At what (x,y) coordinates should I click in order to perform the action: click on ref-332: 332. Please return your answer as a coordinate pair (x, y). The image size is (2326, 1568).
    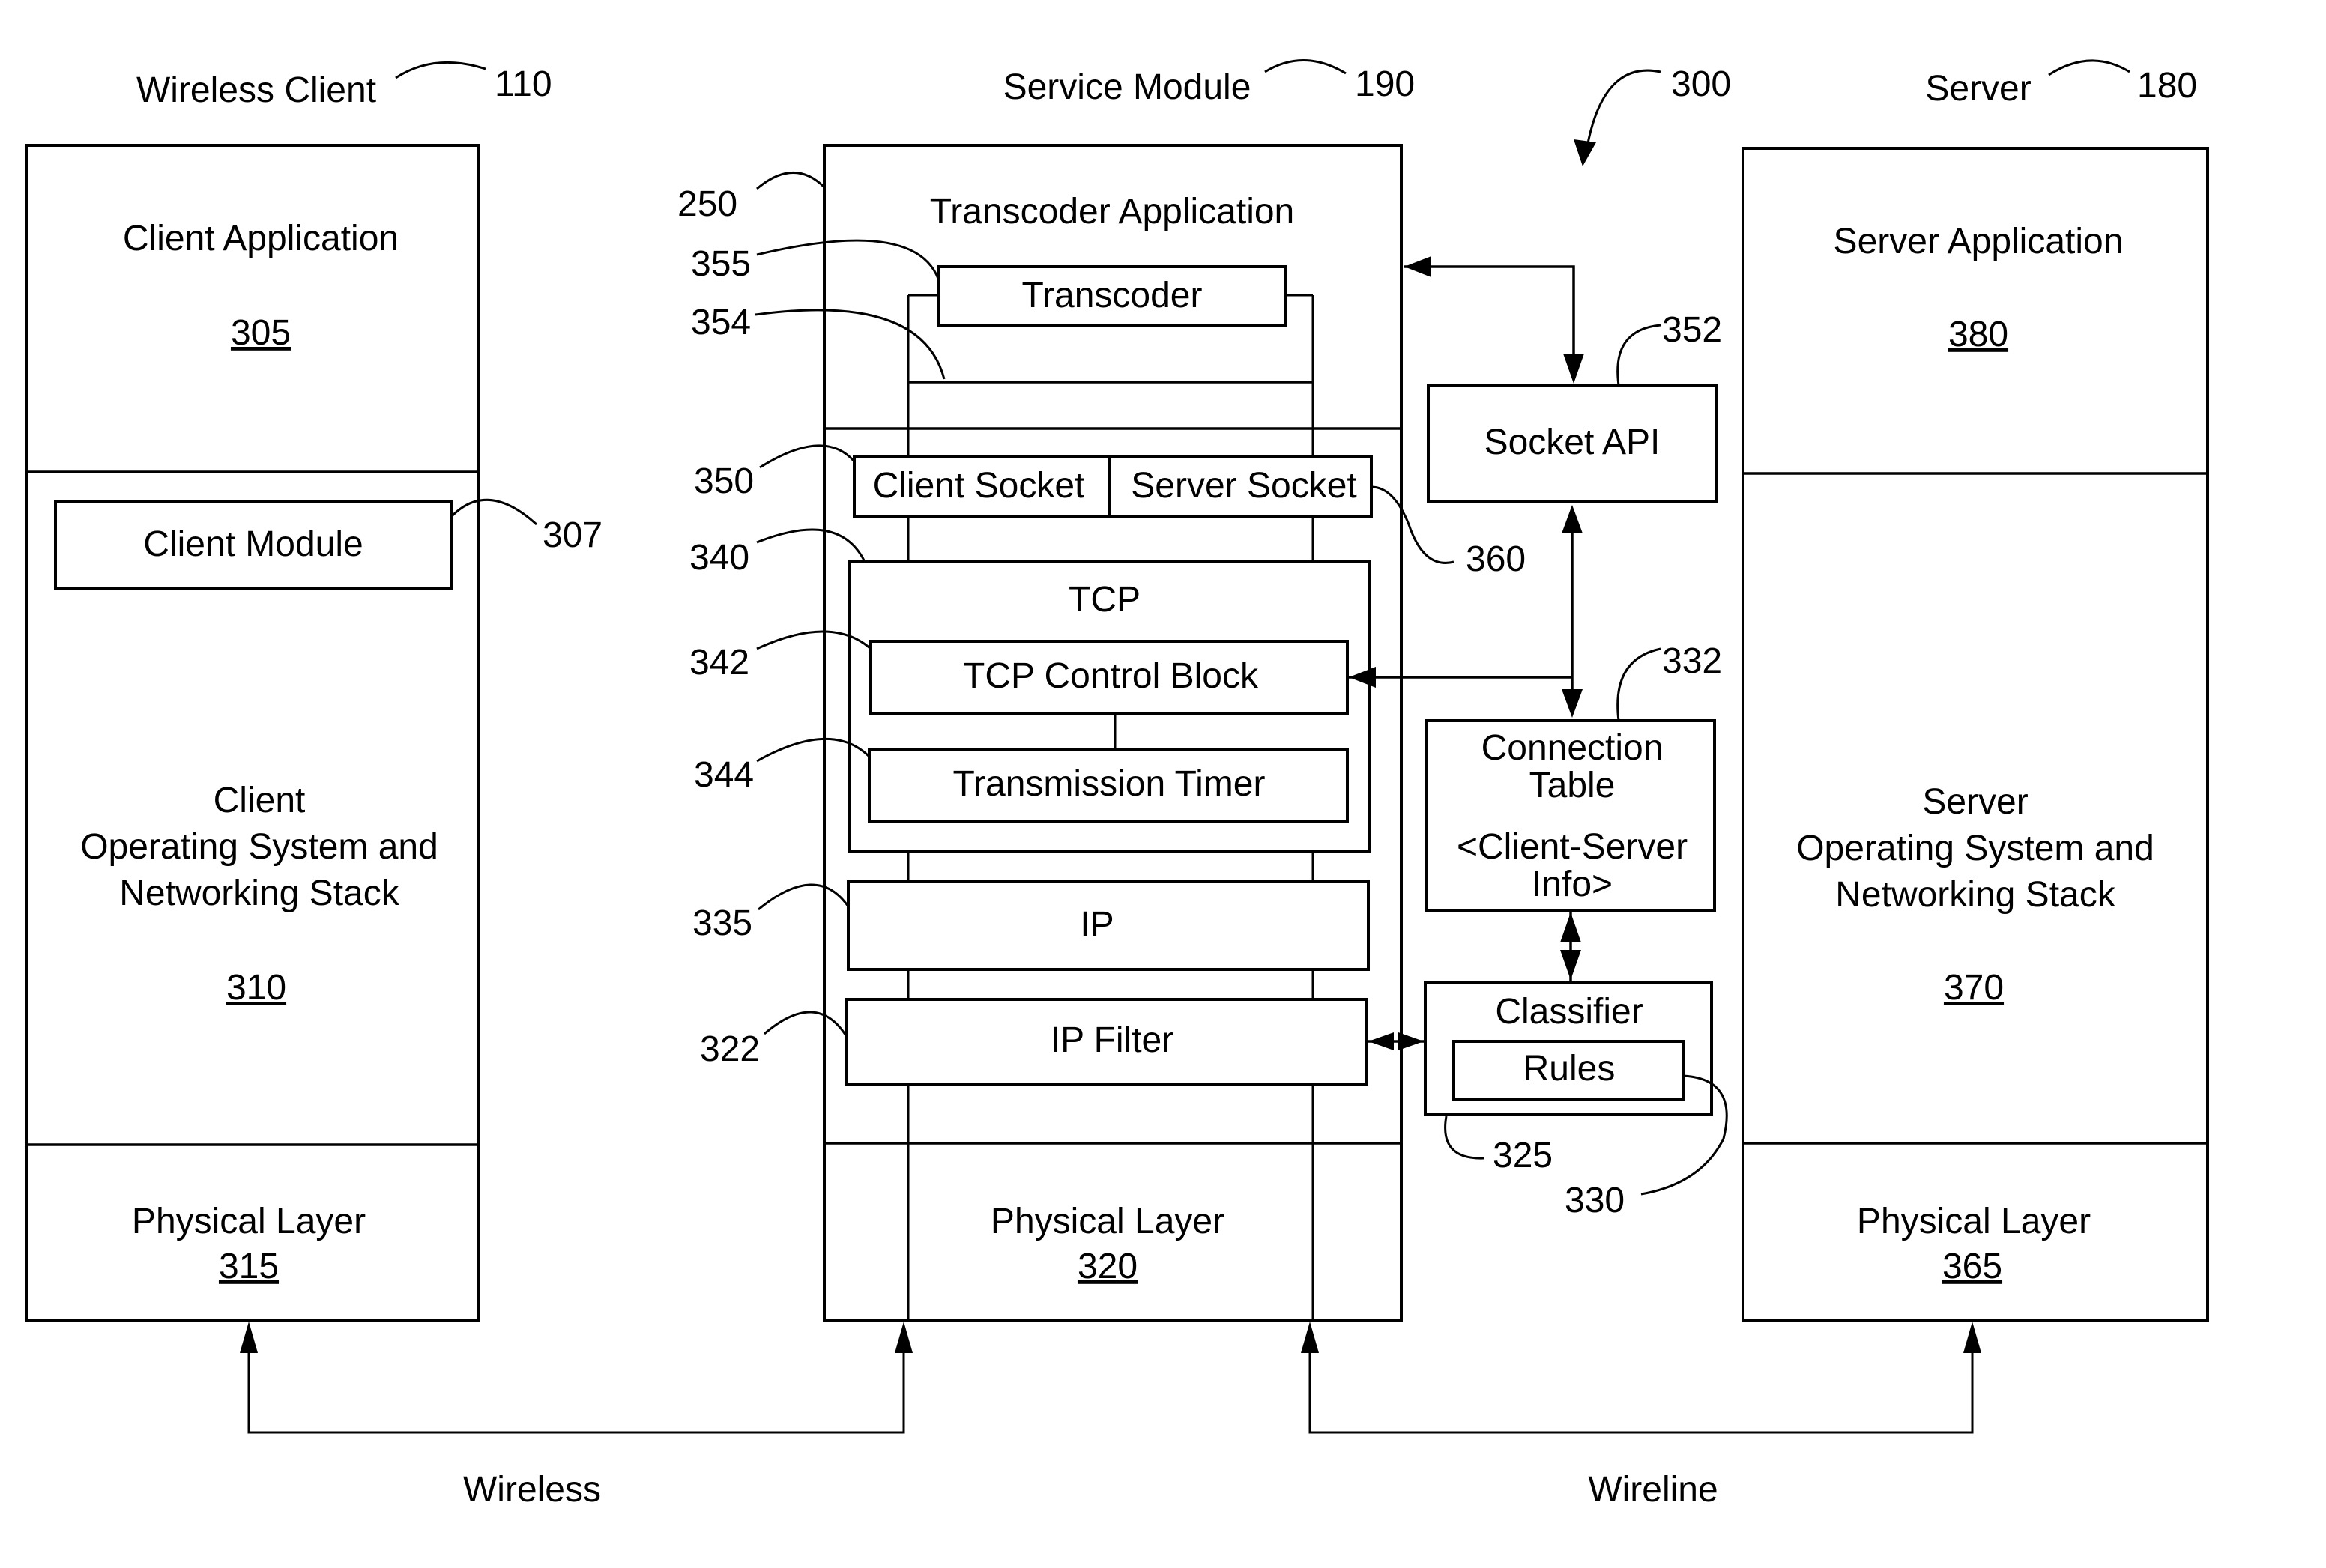
    Looking at the image, I should click on (1692, 661).